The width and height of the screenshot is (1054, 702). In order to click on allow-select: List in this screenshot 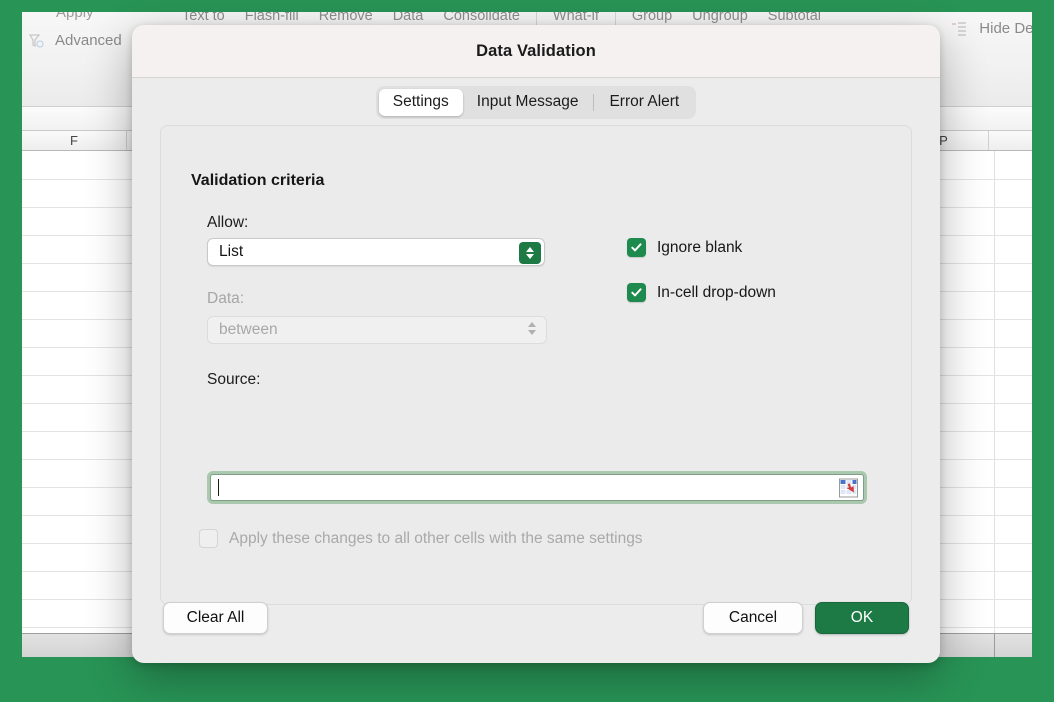, I will do `click(376, 252)`.